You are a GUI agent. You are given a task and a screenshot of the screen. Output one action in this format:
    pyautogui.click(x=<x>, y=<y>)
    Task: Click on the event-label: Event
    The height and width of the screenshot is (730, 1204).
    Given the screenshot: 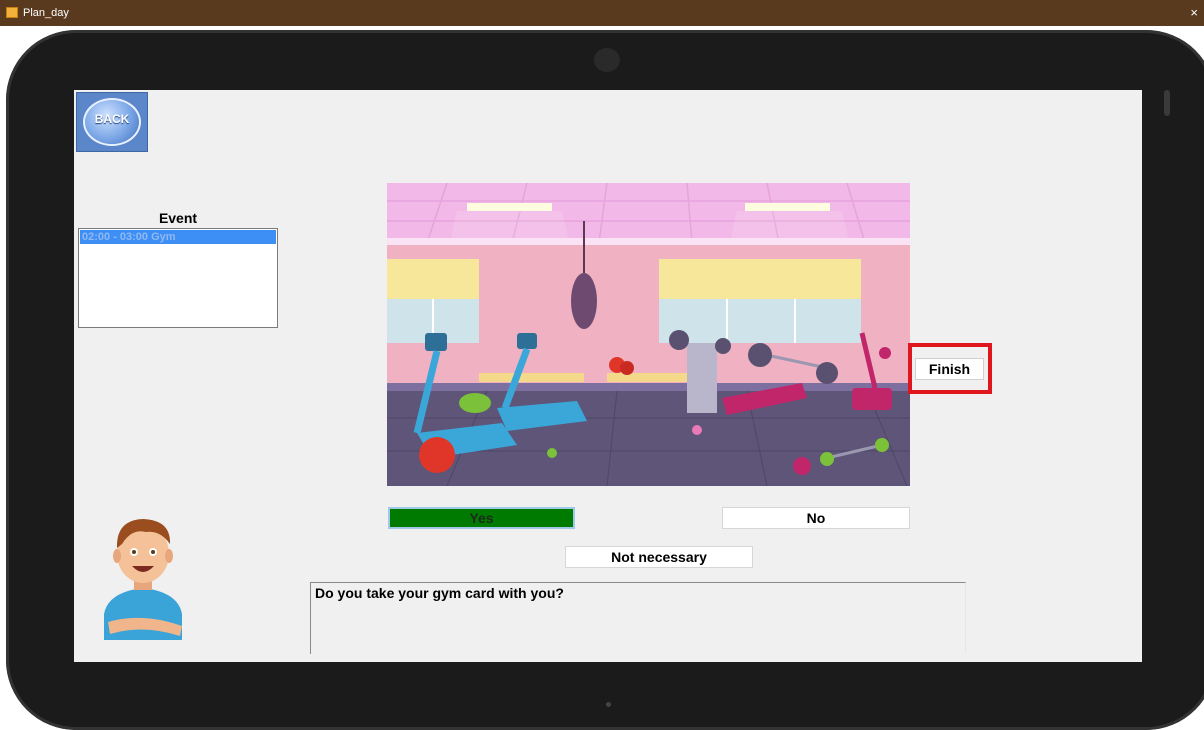 What is the action you would take?
    pyautogui.click(x=178, y=218)
    